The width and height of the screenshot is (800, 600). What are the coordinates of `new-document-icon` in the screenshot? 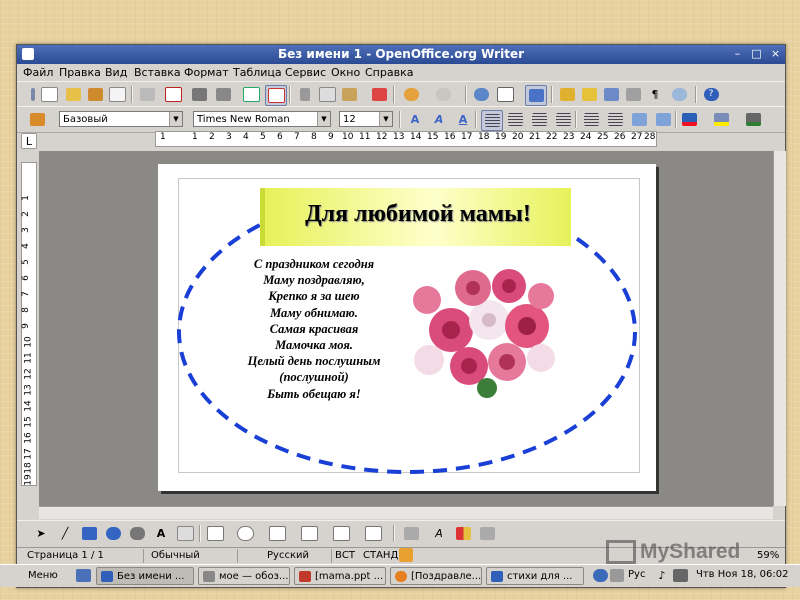 It's located at (49, 94).